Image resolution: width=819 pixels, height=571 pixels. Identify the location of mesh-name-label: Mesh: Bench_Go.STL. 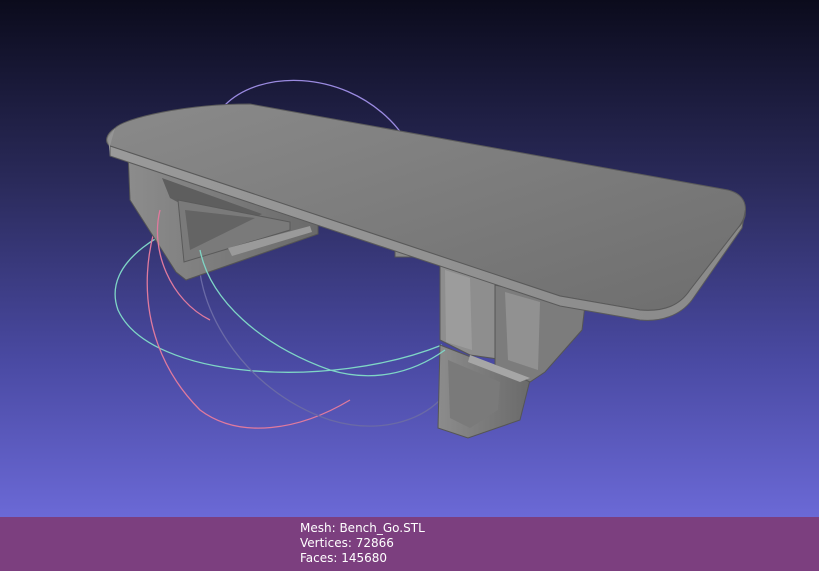
(362, 528).